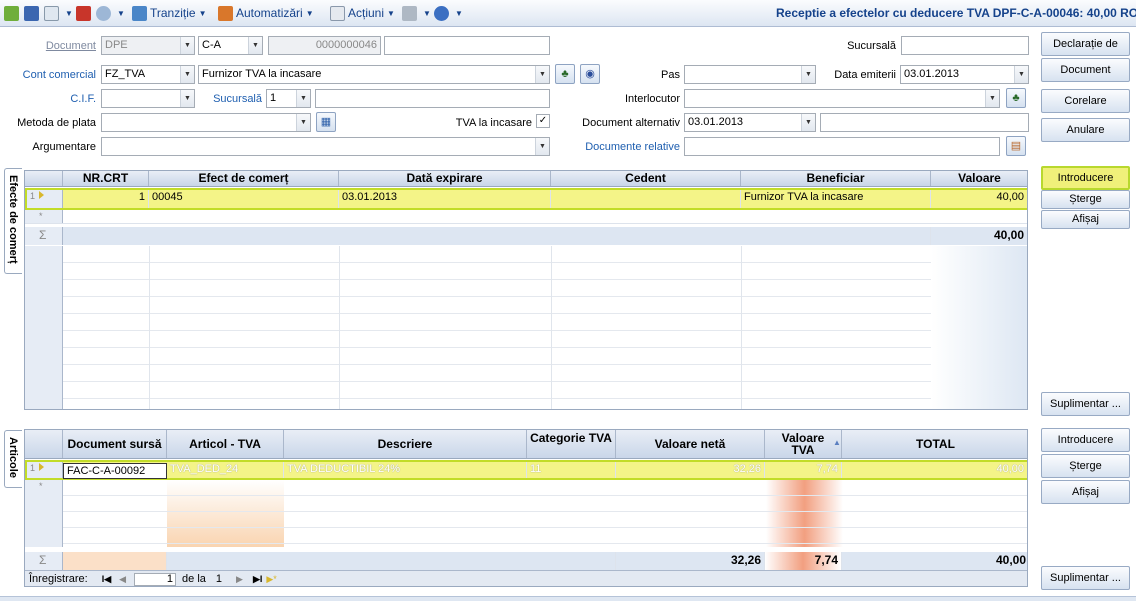 The image size is (1136, 601). I want to click on corelare-button: Corelare, so click(1085, 101).